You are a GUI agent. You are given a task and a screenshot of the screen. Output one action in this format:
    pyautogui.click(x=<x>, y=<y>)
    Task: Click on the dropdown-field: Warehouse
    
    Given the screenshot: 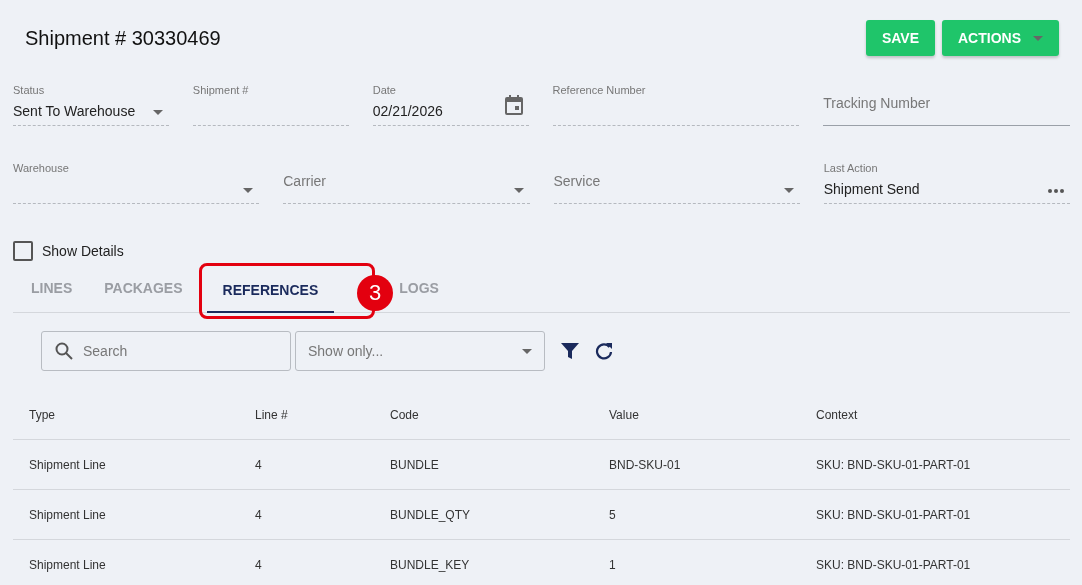 What is the action you would take?
    pyautogui.click(x=136, y=182)
    